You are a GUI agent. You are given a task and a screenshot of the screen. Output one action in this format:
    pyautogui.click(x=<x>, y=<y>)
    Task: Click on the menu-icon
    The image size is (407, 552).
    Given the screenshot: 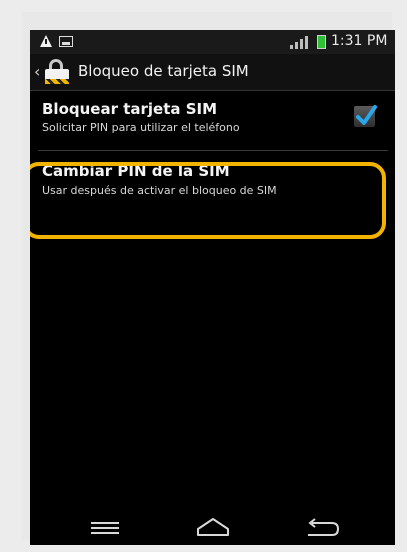 What is the action you would take?
    pyautogui.click(x=105, y=528)
    